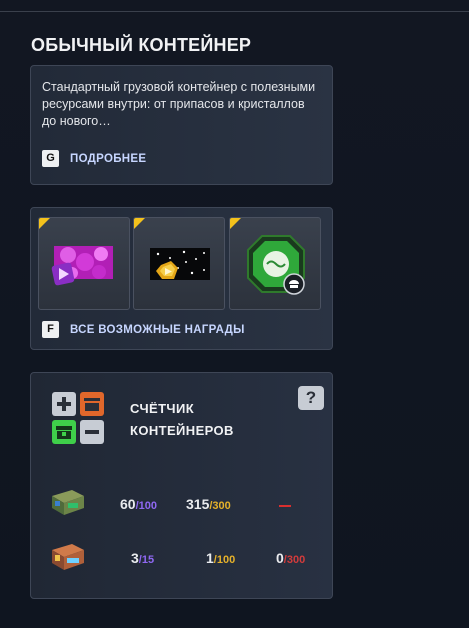  I want to click on paint-icon, so click(82, 266).